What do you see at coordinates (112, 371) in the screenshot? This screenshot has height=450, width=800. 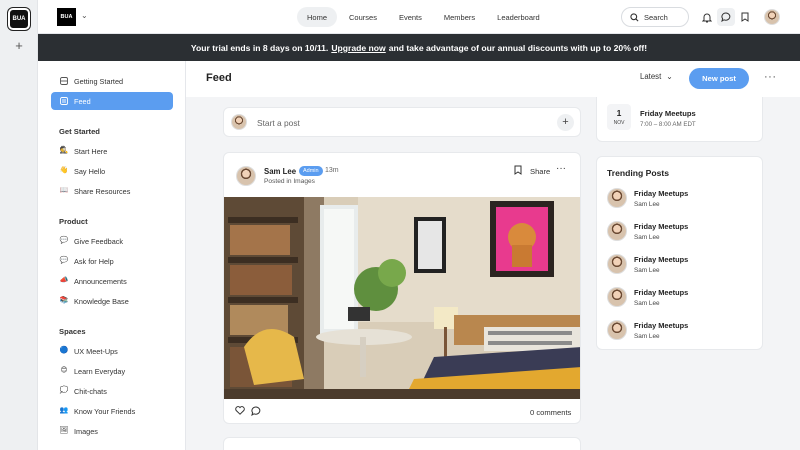 I see `sidebar-item-learn-everyday: 😊 Learn Everyday` at bounding box center [112, 371].